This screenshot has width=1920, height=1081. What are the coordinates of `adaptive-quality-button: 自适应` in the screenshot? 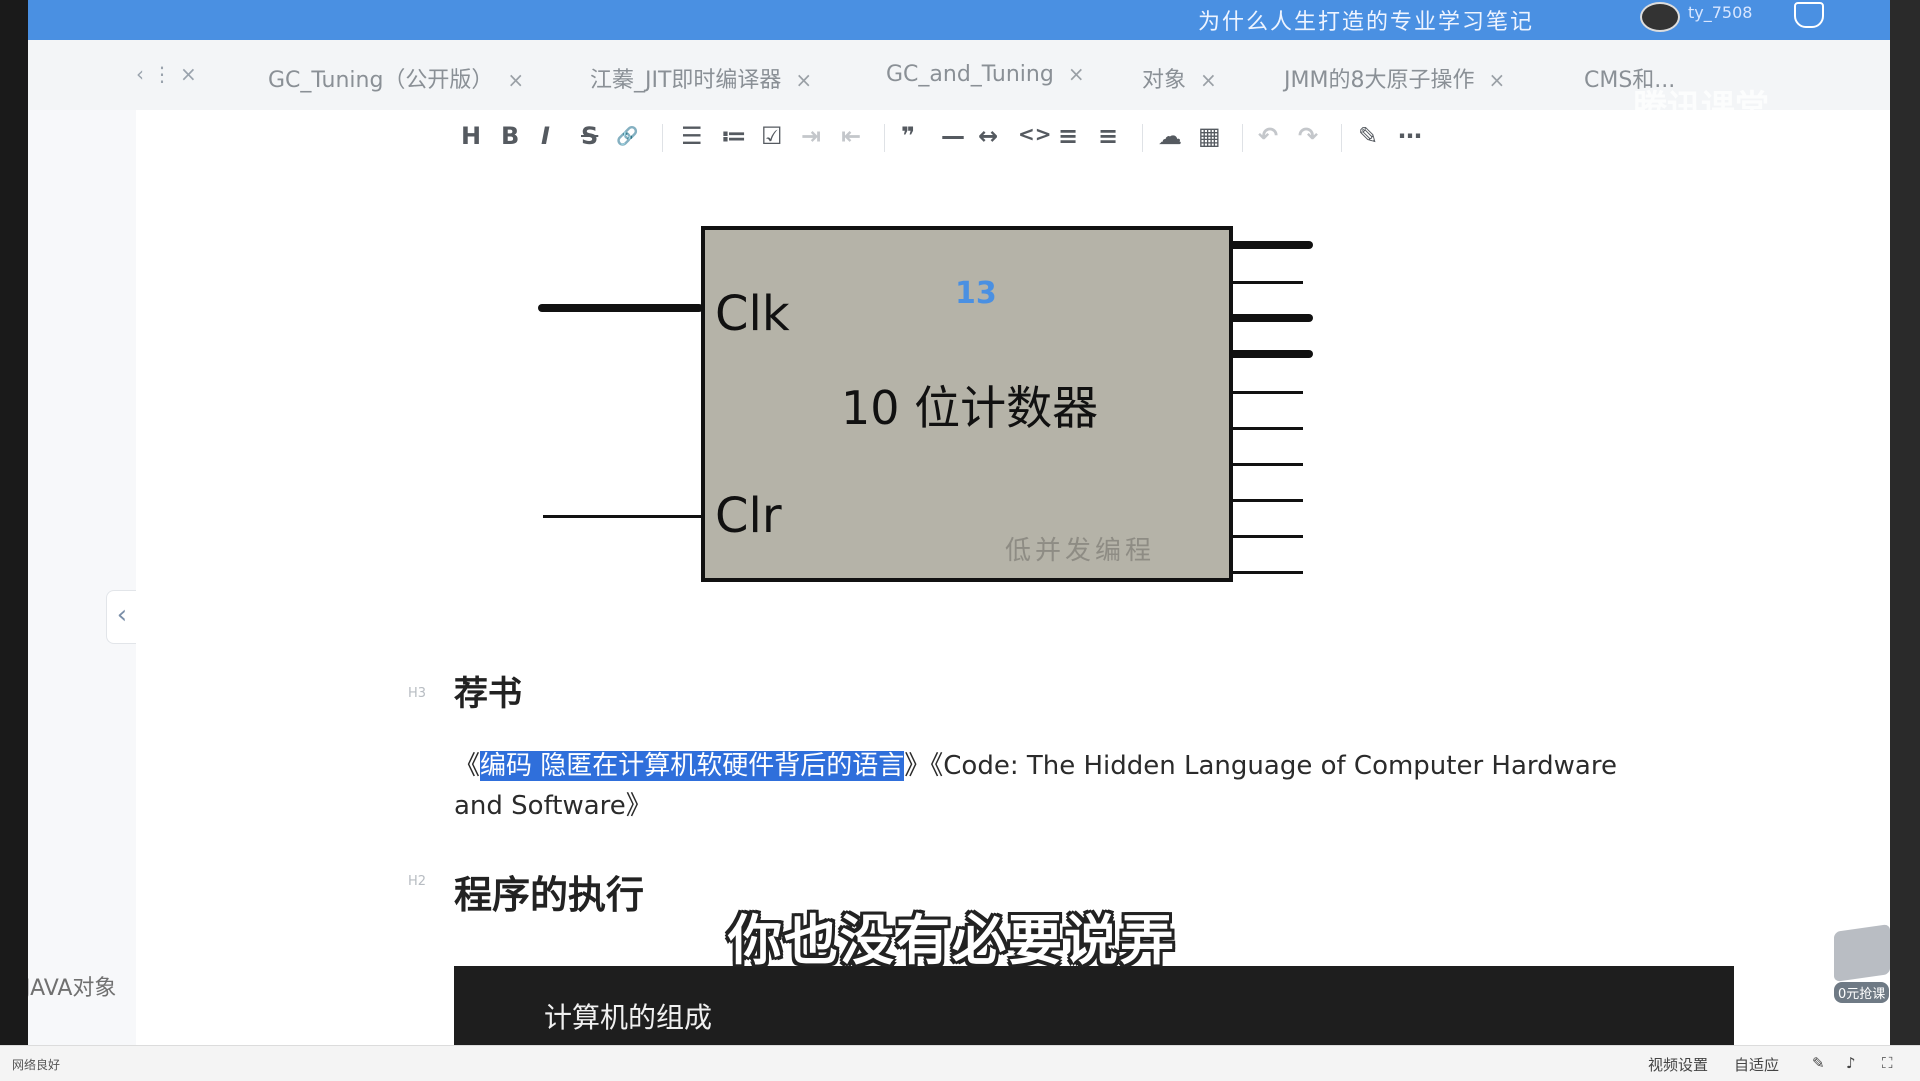 It's located at (1756, 1064).